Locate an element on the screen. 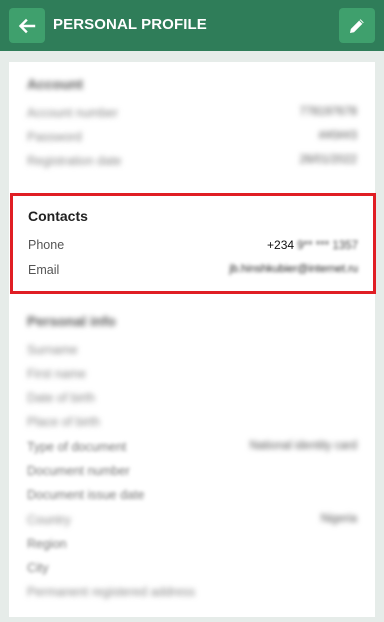  section-title-personal-info: Personal info is located at coordinates (71, 321).